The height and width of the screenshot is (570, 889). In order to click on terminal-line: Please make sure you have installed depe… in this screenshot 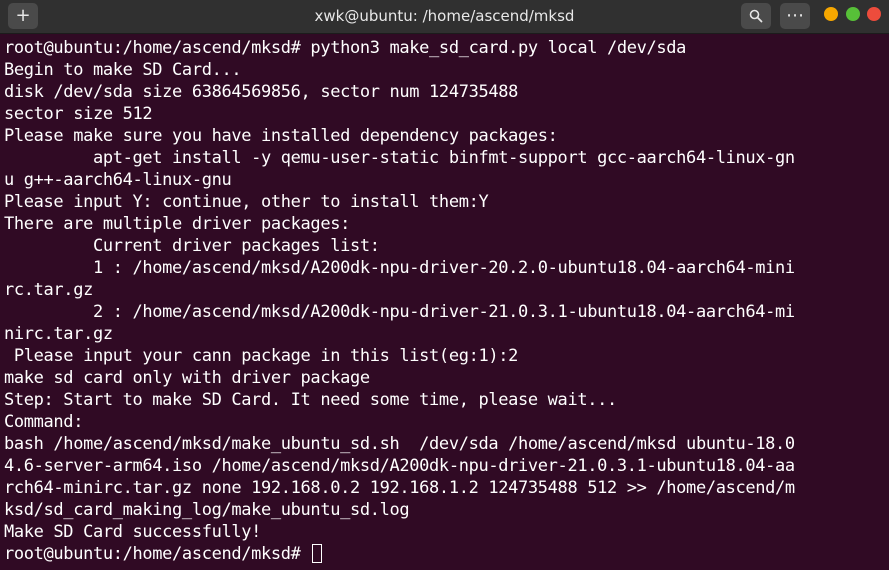, I will do `click(281, 136)`.